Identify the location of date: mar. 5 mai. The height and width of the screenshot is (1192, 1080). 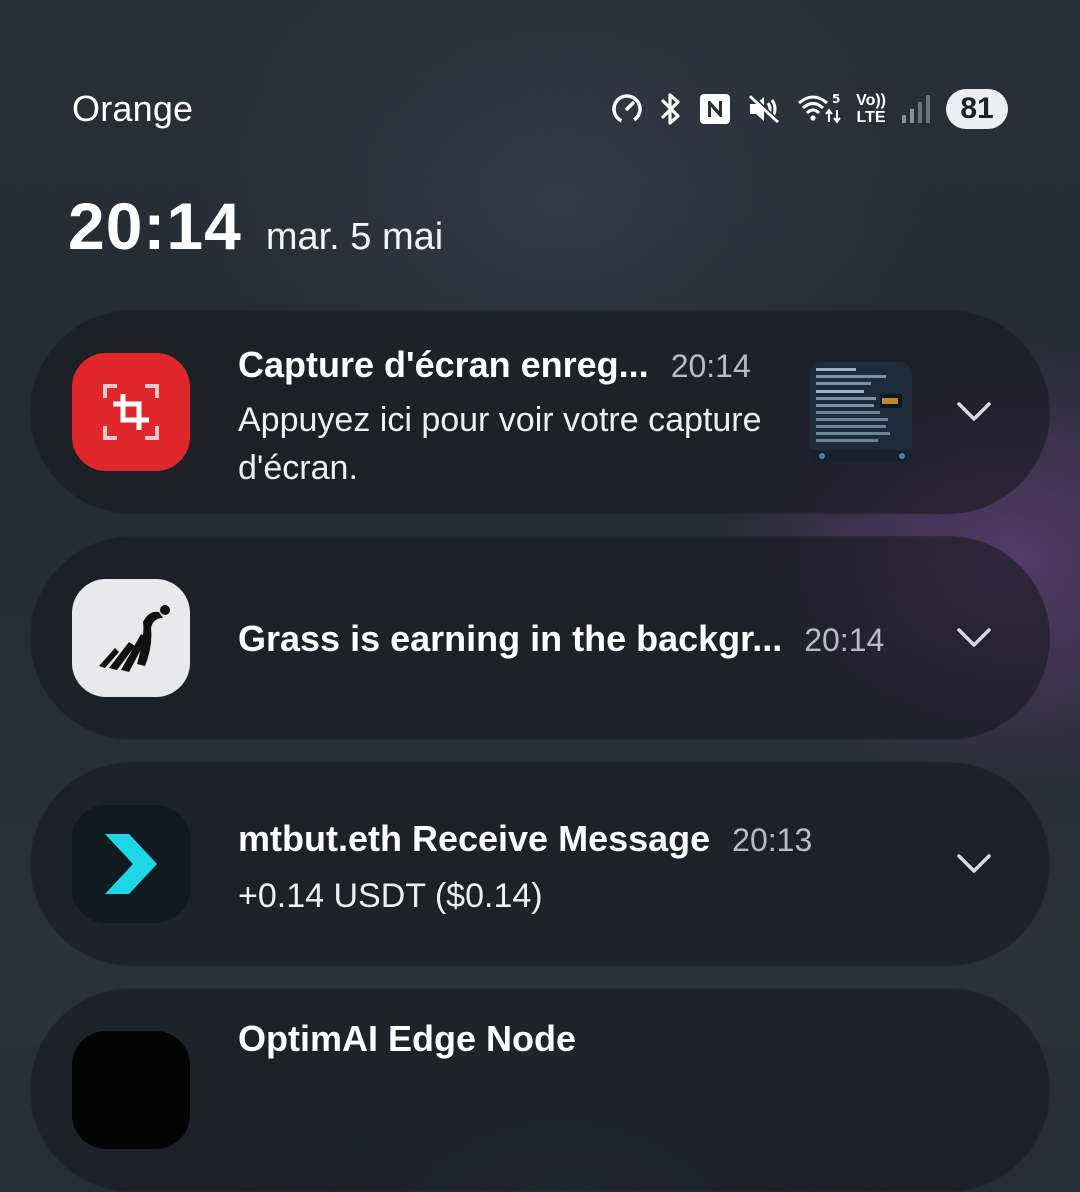
(354, 237).